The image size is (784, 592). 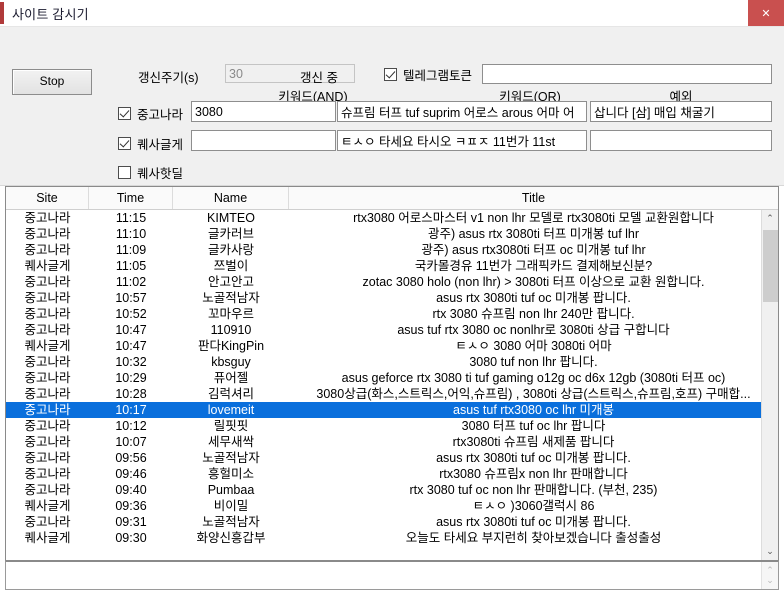 I want to click on column-header-time: Time, so click(x=131, y=198).